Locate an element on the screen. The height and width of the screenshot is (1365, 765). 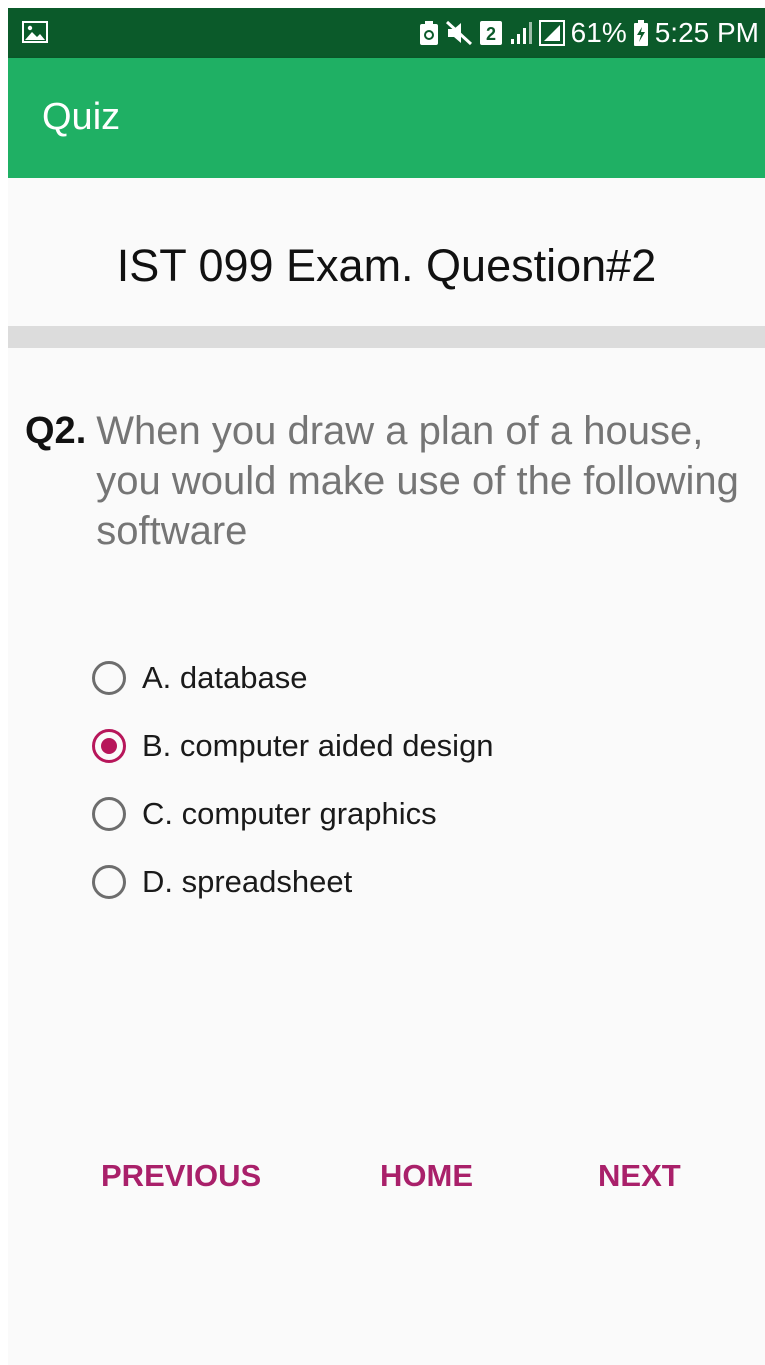
previous-button: PREVIOUS is located at coordinates (181, 1176).